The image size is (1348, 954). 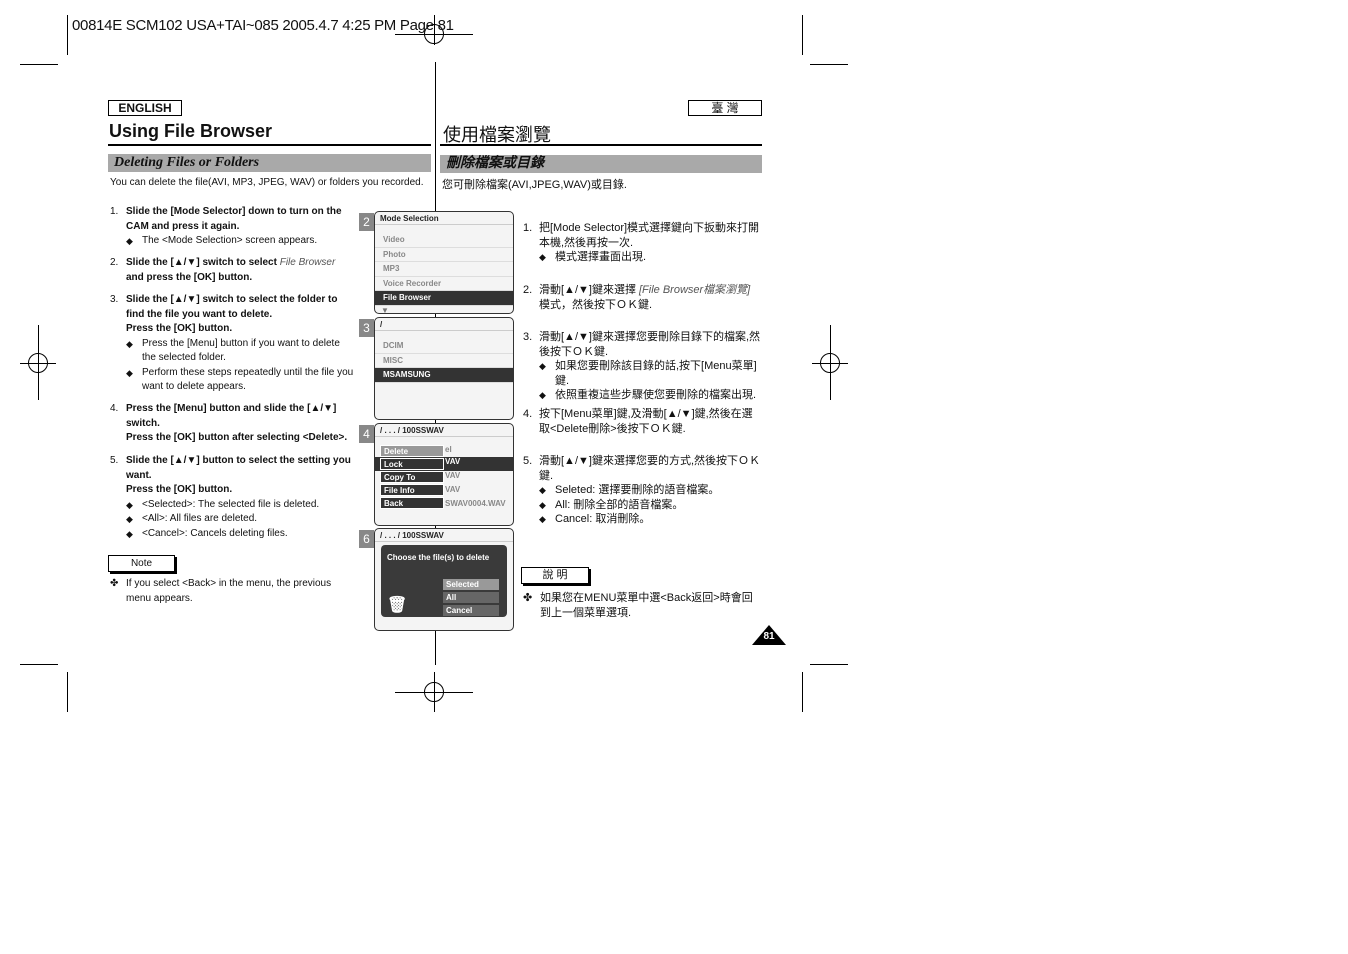 What do you see at coordinates (141, 563) in the screenshot?
I see `note-label: Note` at bounding box center [141, 563].